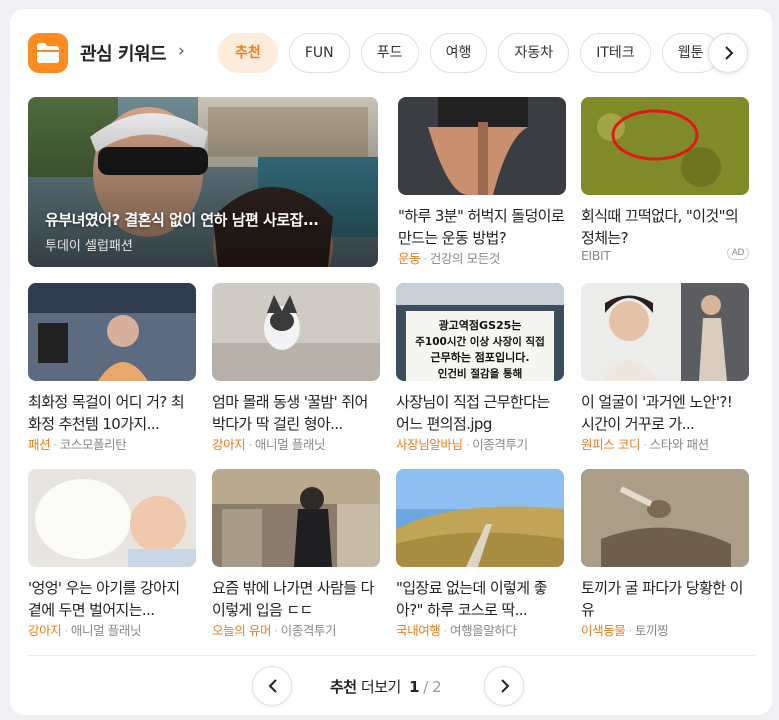 This screenshot has width=779, height=720. I want to click on next-page-button, so click(504, 686).